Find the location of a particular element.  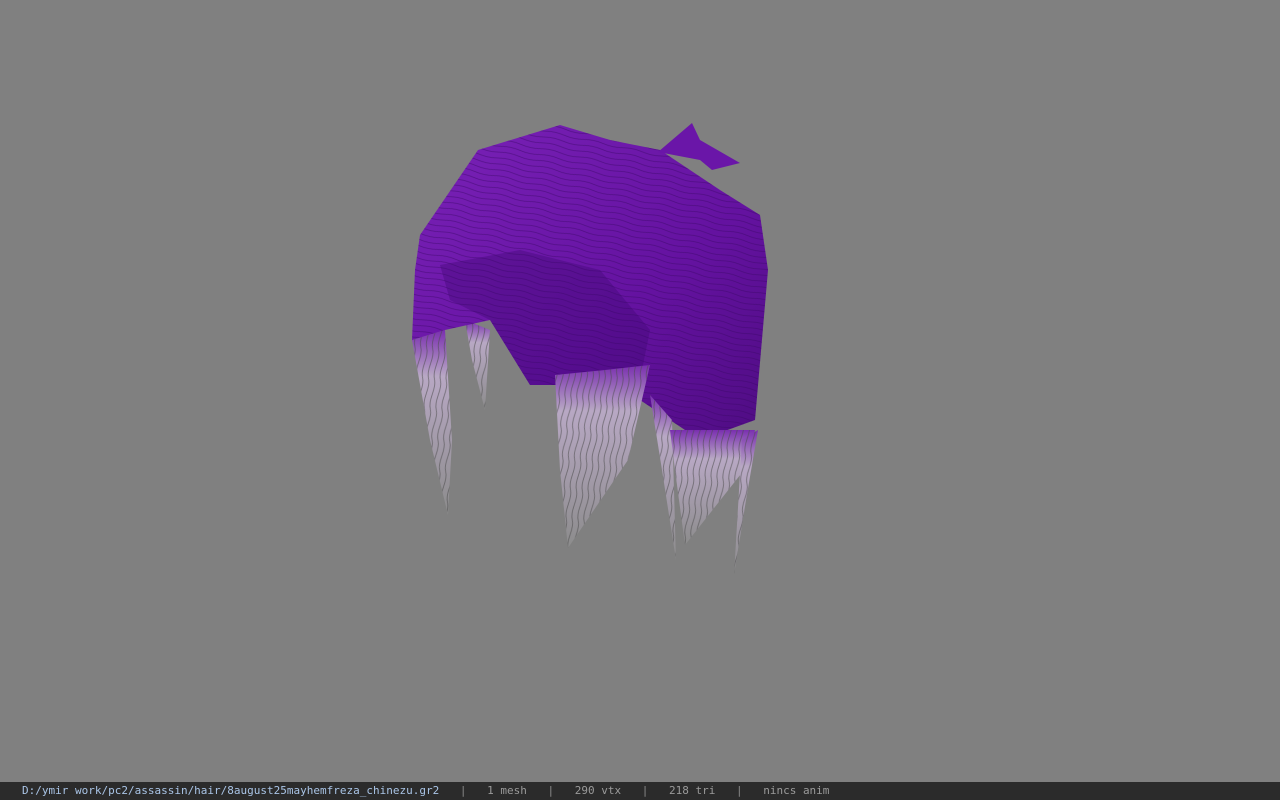

hair-spikes-left is located at coordinates (451, 417).